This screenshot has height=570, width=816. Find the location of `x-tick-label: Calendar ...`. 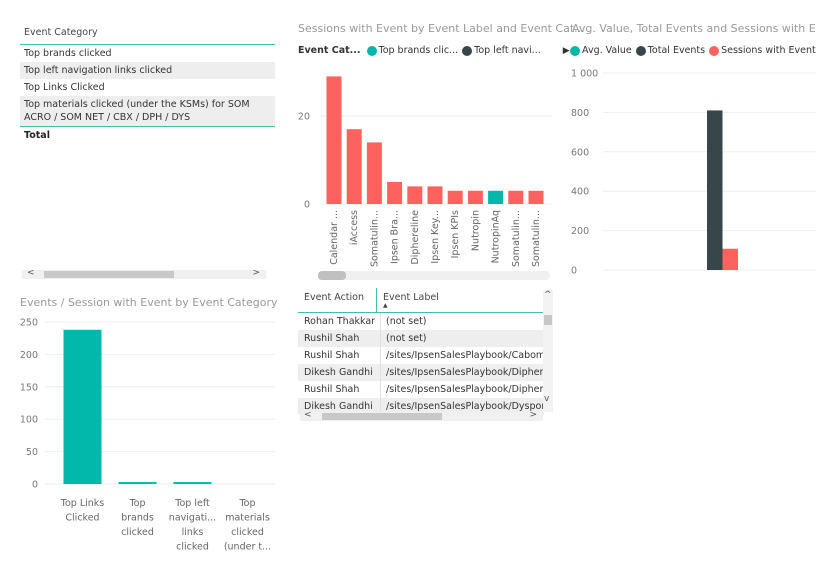

x-tick-label: Calendar ... is located at coordinates (334, 237).